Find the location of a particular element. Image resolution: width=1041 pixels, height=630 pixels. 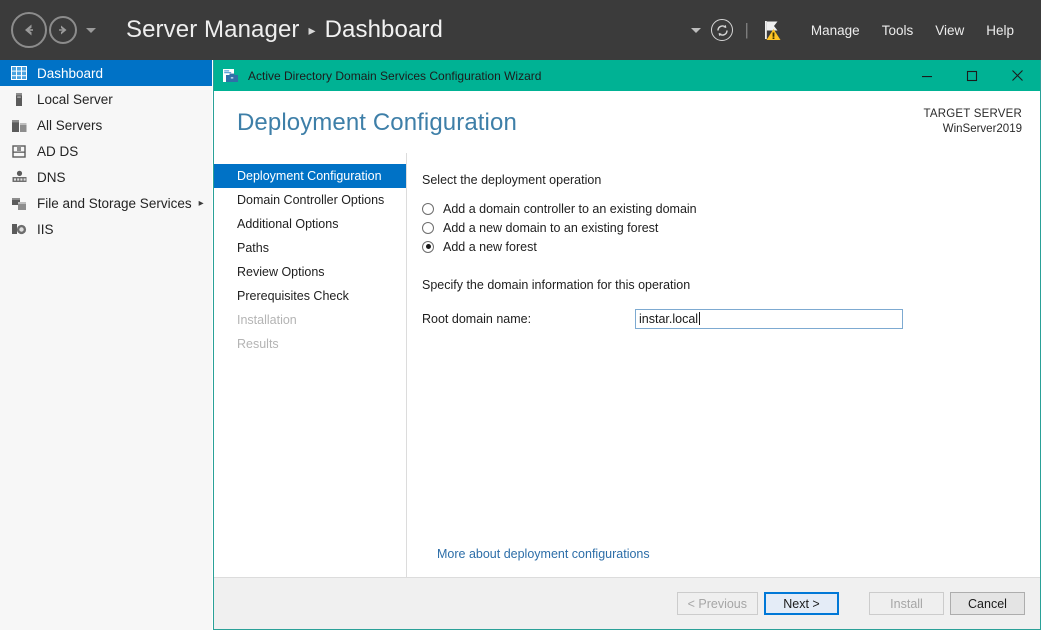

target-server-label: TARGET SERVER is located at coordinates (972, 114).